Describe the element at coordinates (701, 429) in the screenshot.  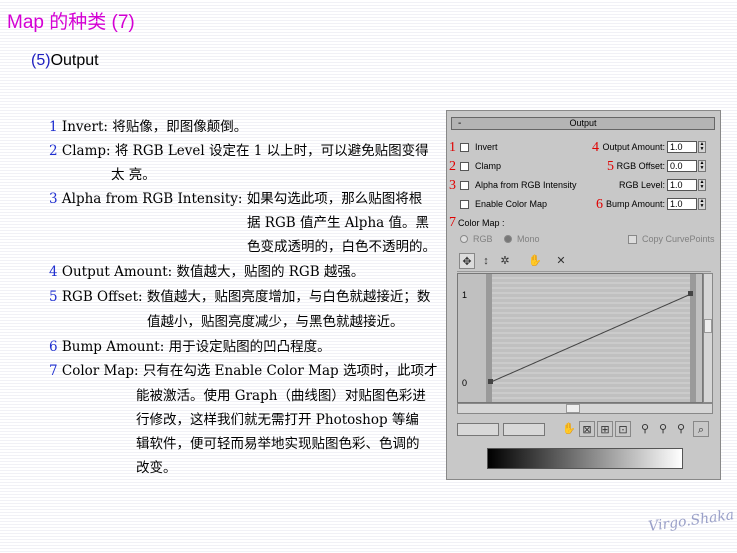
I see `zoom-region-icon: ⌕` at that location.